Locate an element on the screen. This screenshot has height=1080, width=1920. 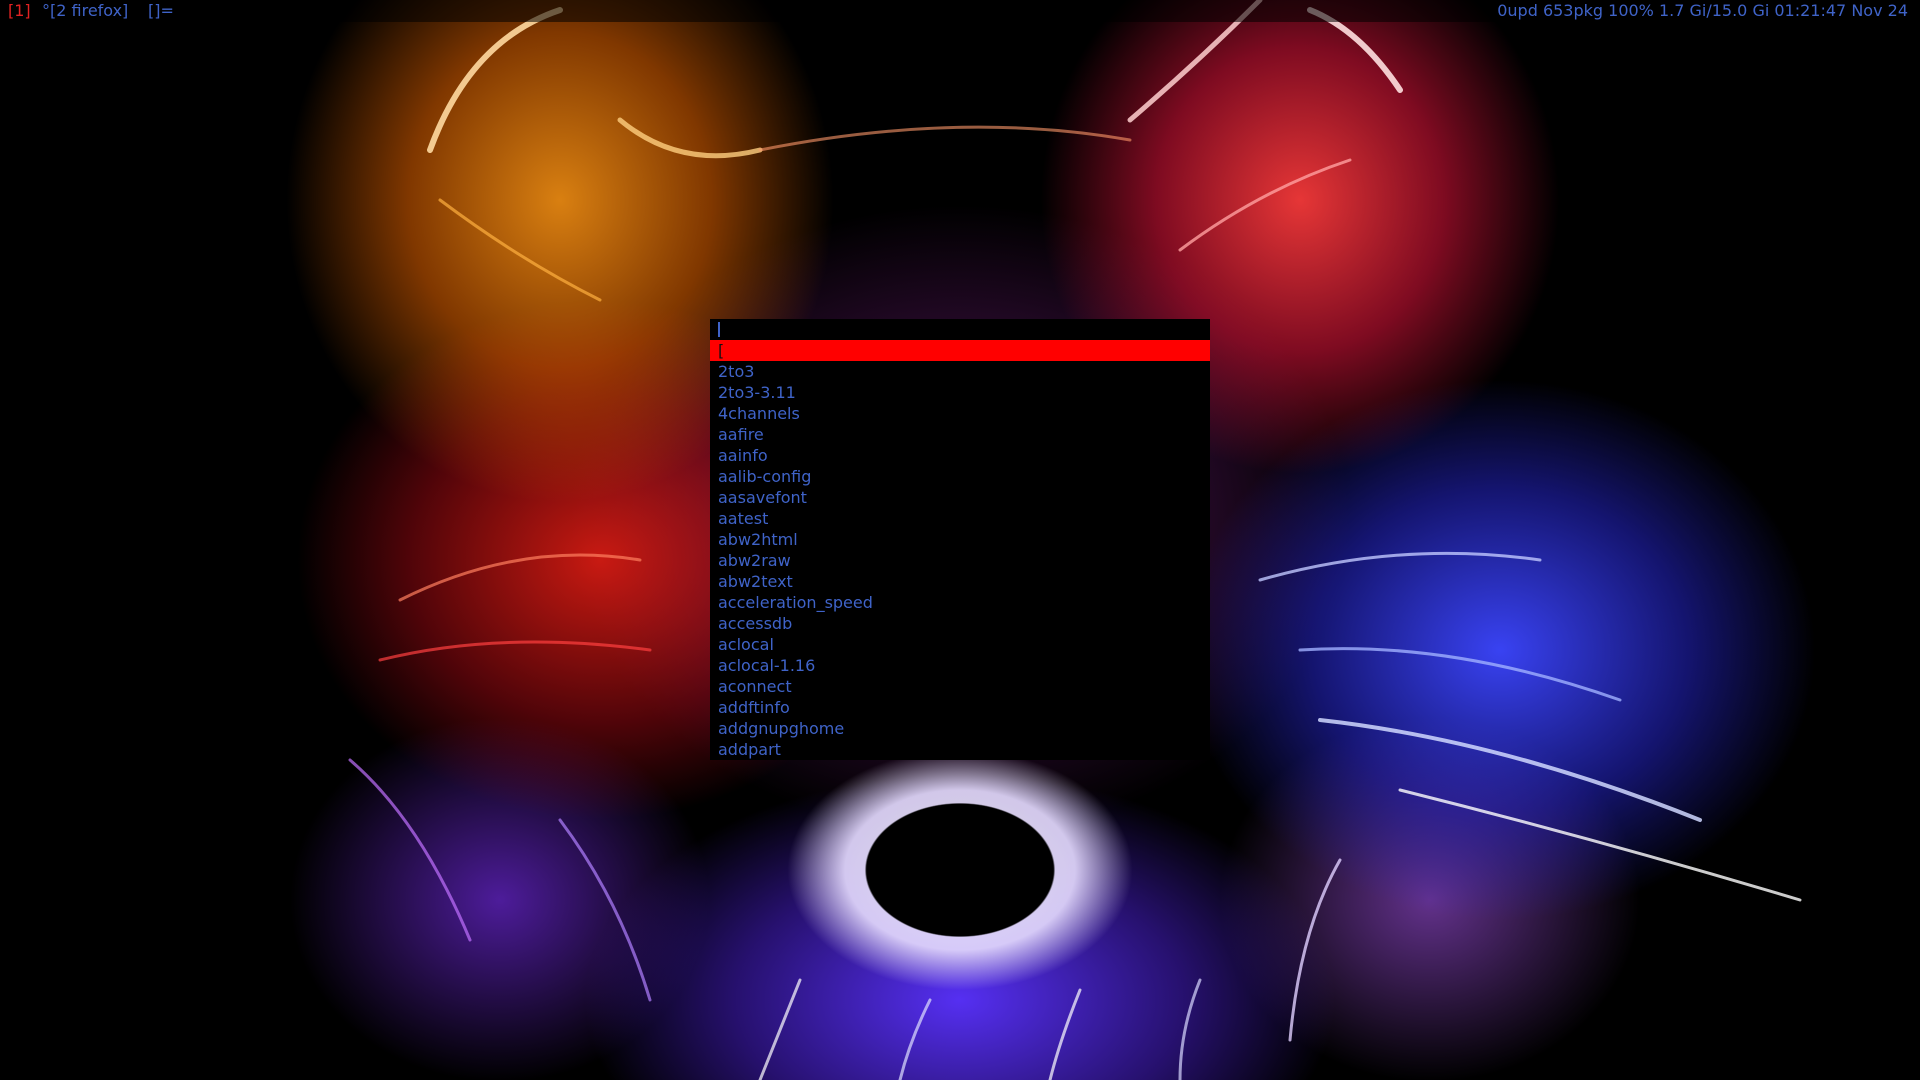
launcher-item: abw2raw is located at coordinates (960, 560).